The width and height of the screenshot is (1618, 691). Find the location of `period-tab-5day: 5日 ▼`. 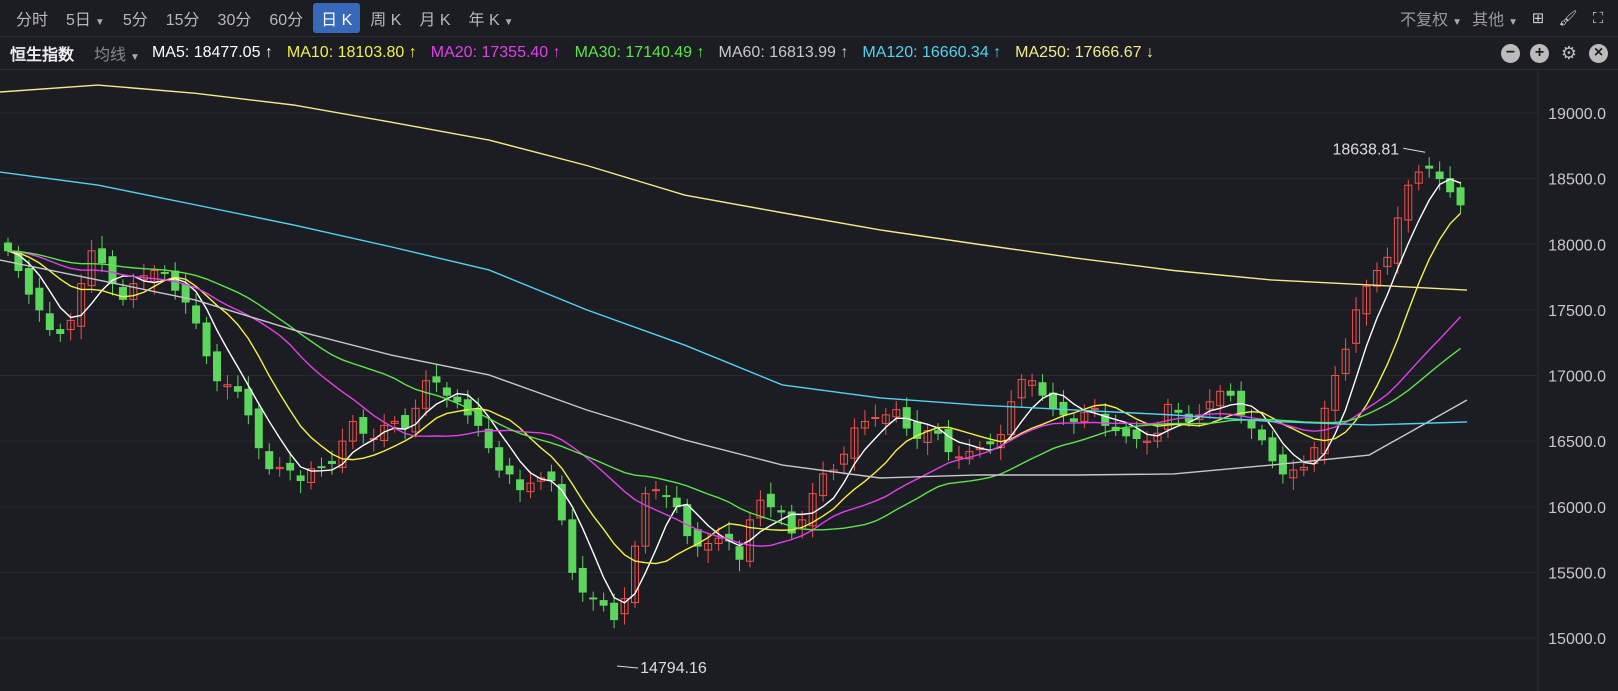

period-tab-5day: 5日 ▼ is located at coordinates (85, 18).